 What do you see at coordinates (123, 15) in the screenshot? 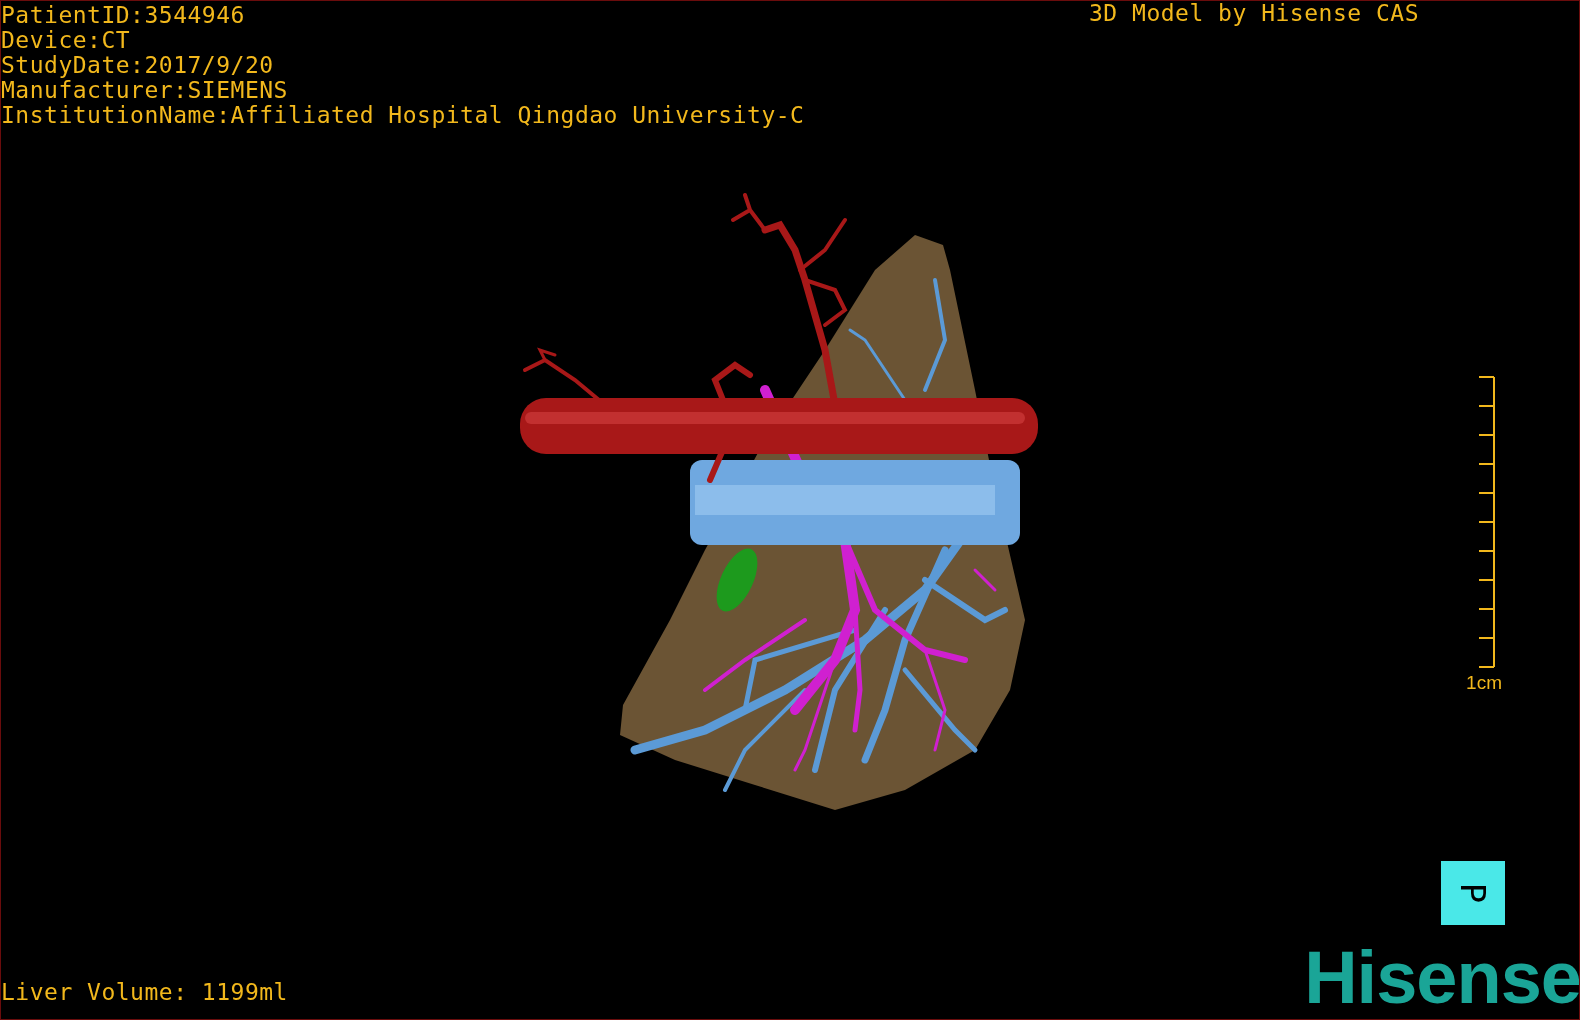
I see `patient-info-text: PatientID:3544946` at bounding box center [123, 15].